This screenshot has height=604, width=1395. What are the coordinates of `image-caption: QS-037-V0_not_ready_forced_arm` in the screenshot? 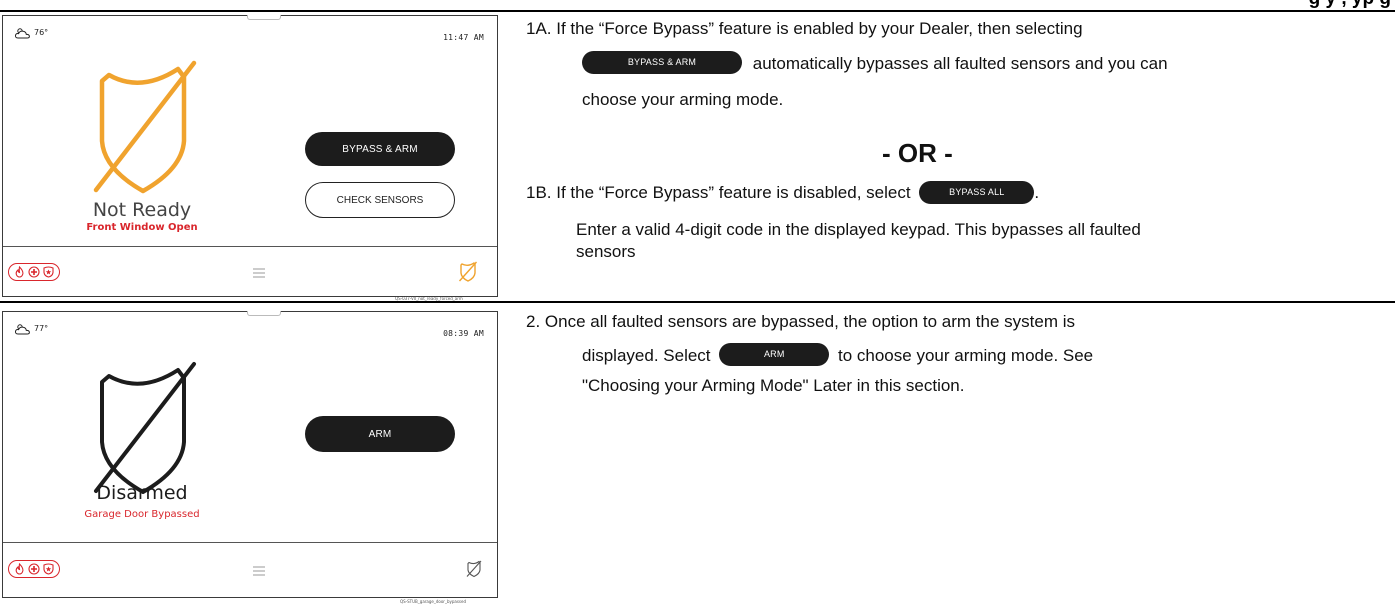 It's located at (429, 298).